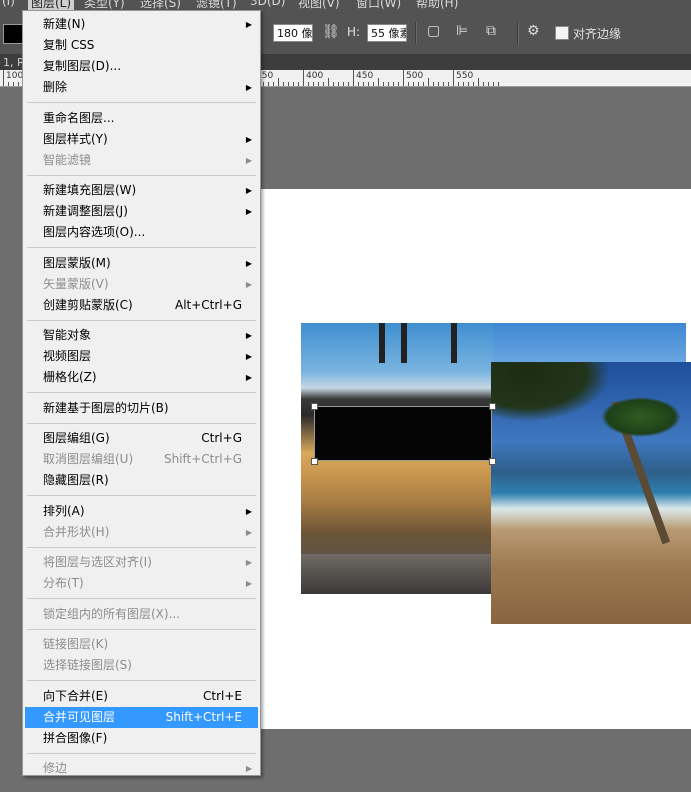 This screenshot has height=792, width=691. What do you see at coordinates (491, 31) in the screenshot?
I see `path-arrangement-icon: ⧉` at bounding box center [491, 31].